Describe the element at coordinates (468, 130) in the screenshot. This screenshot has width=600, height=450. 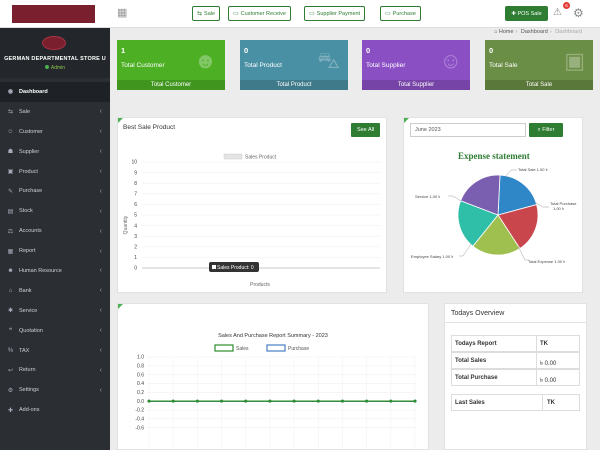
I see `month-select: June 2023` at that location.